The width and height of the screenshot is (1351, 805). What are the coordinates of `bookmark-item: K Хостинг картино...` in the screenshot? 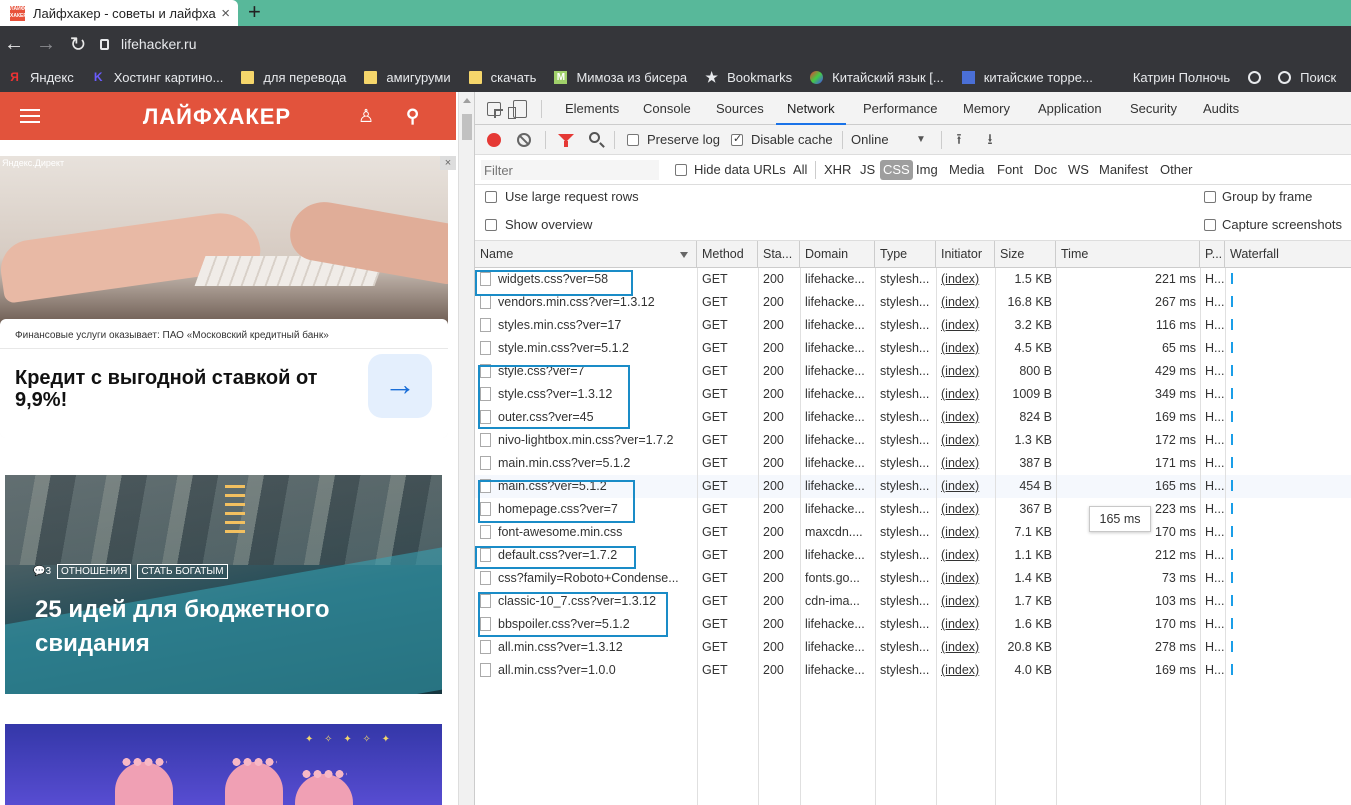 It's located at (157, 77).